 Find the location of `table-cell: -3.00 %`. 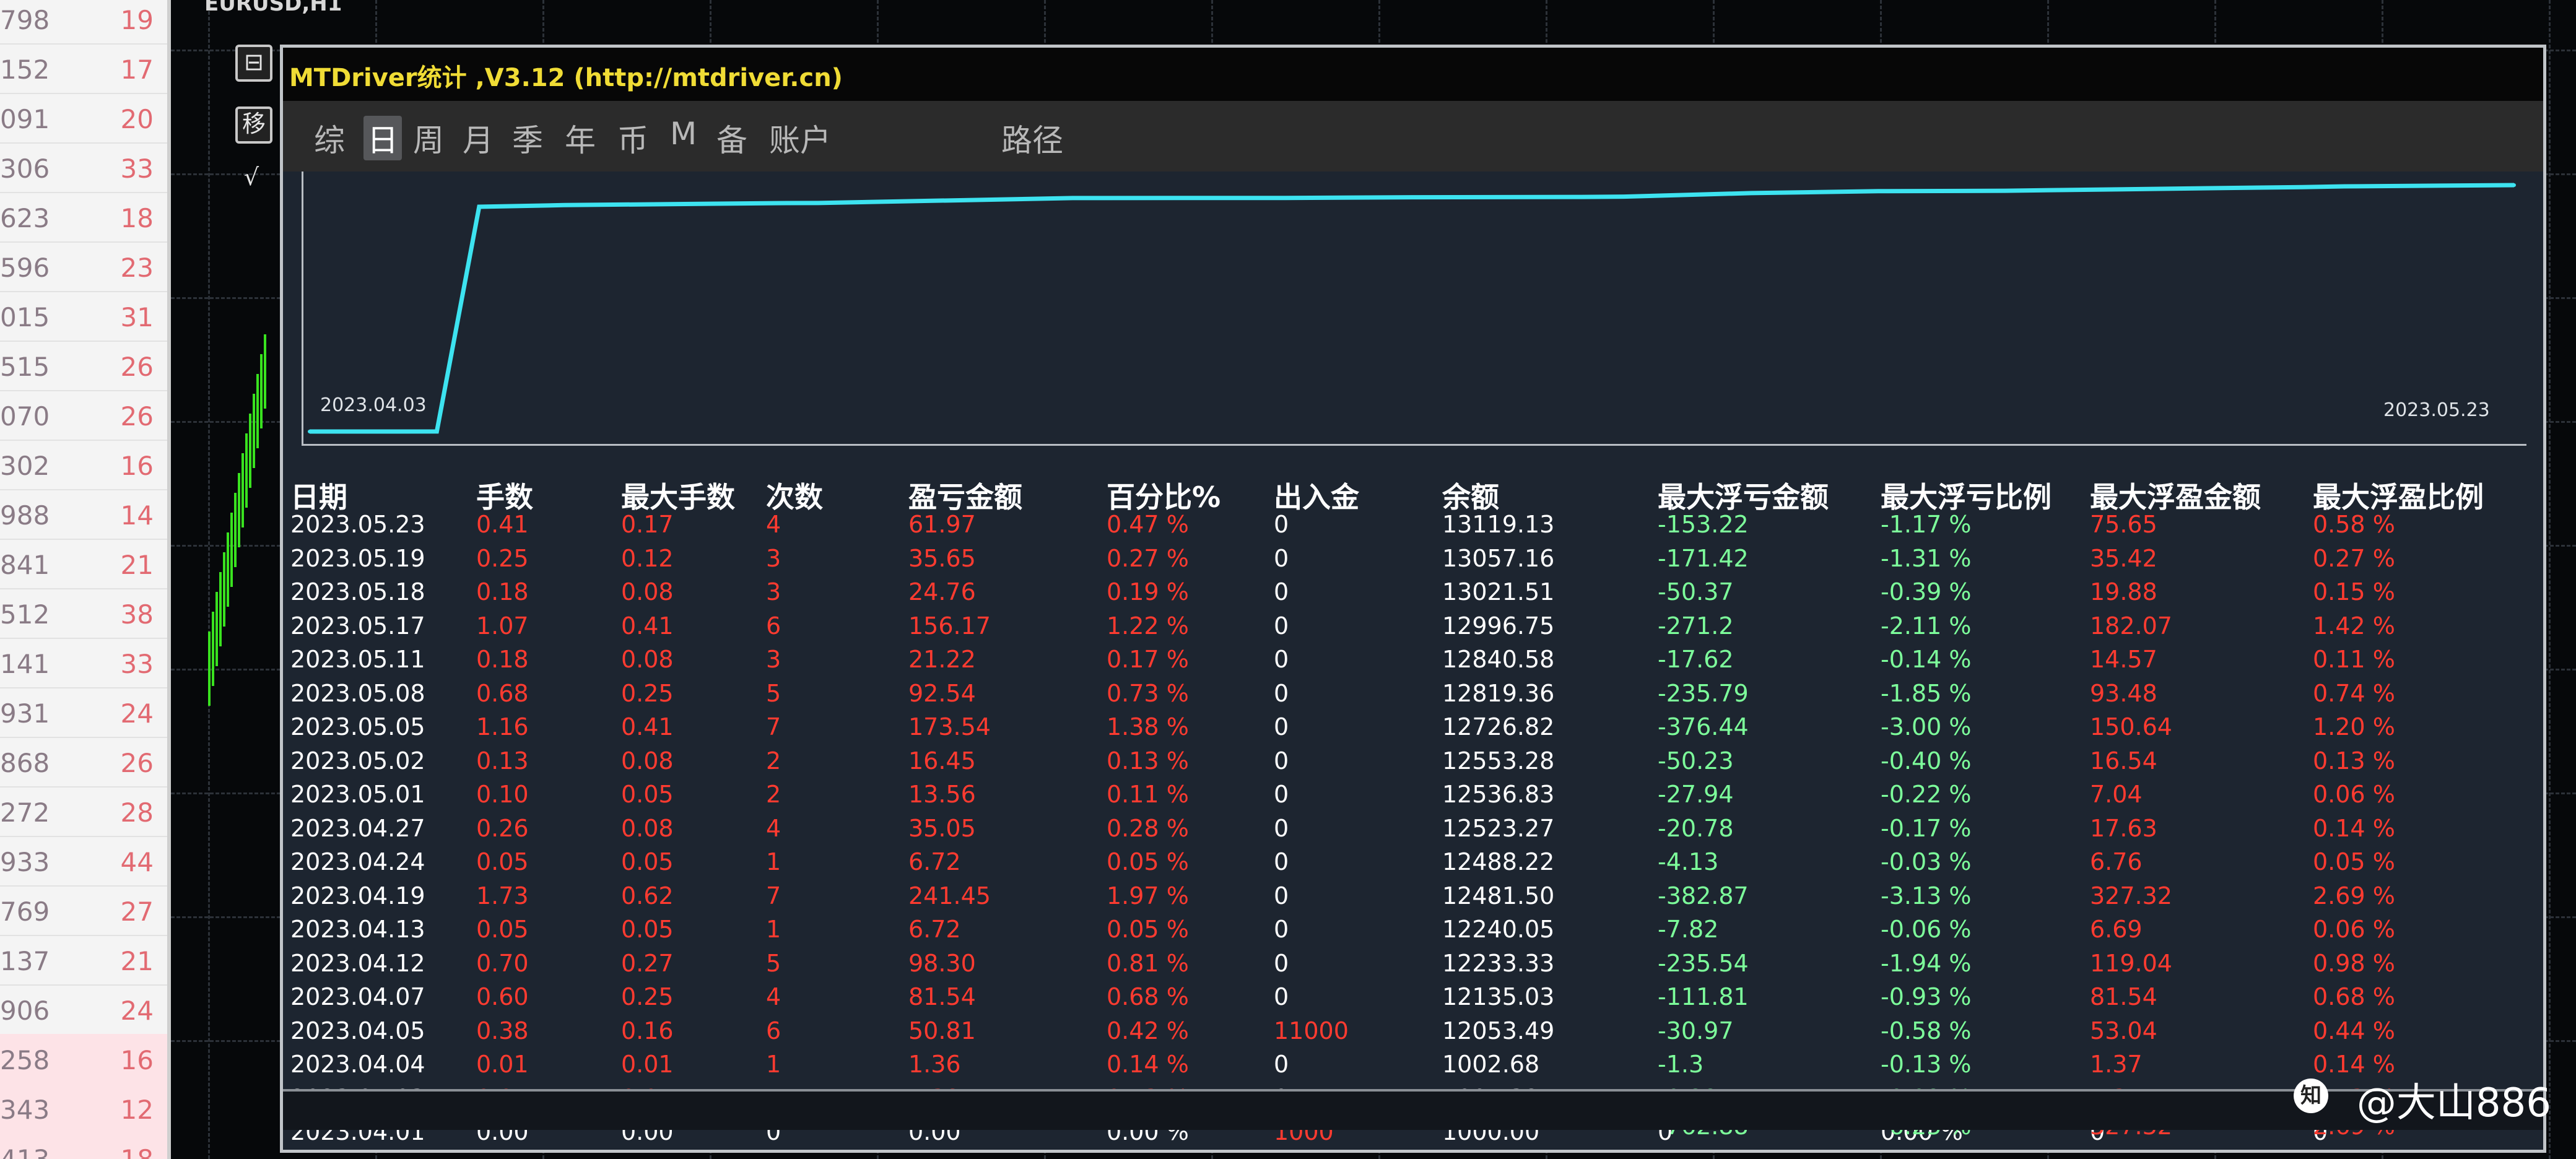

table-cell: -3.00 % is located at coordinates (1926, 726).